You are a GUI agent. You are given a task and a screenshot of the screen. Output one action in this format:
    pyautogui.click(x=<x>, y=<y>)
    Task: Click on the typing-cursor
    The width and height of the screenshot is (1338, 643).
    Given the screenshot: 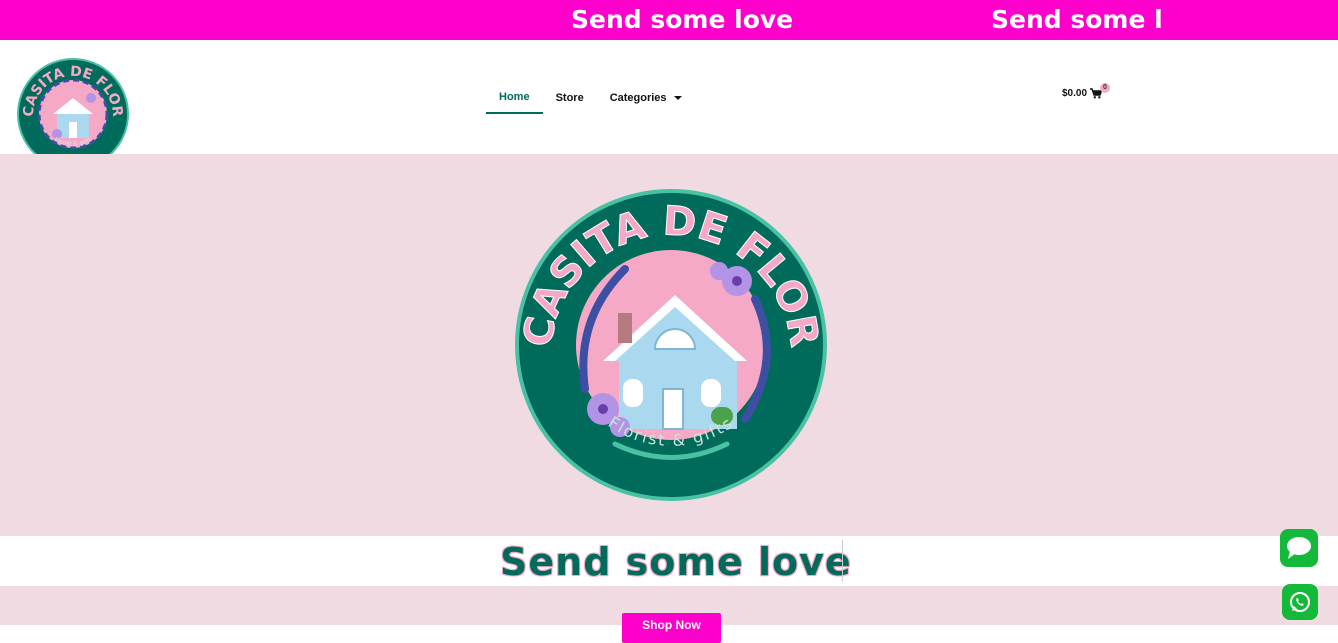 What is the action you would take?
    pyautogui.click(x=842, y=561)
    